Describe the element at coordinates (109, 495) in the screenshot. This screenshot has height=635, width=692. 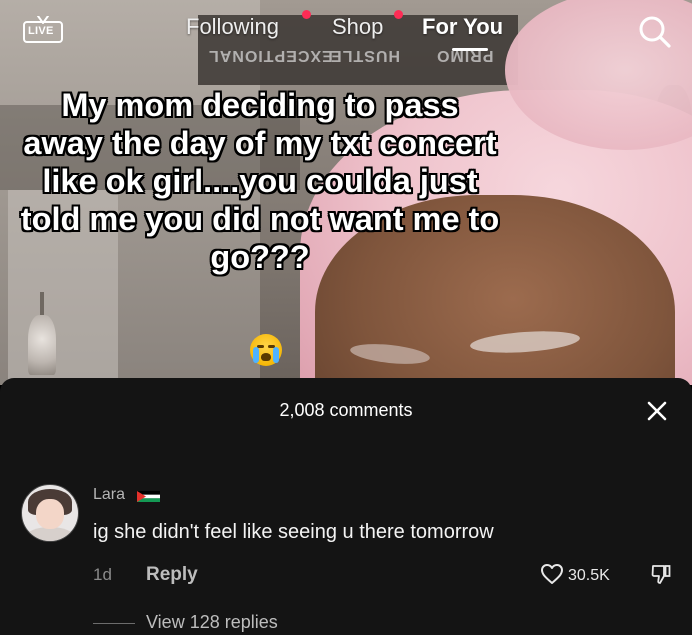
I see `comment-author: Lara` at that location.